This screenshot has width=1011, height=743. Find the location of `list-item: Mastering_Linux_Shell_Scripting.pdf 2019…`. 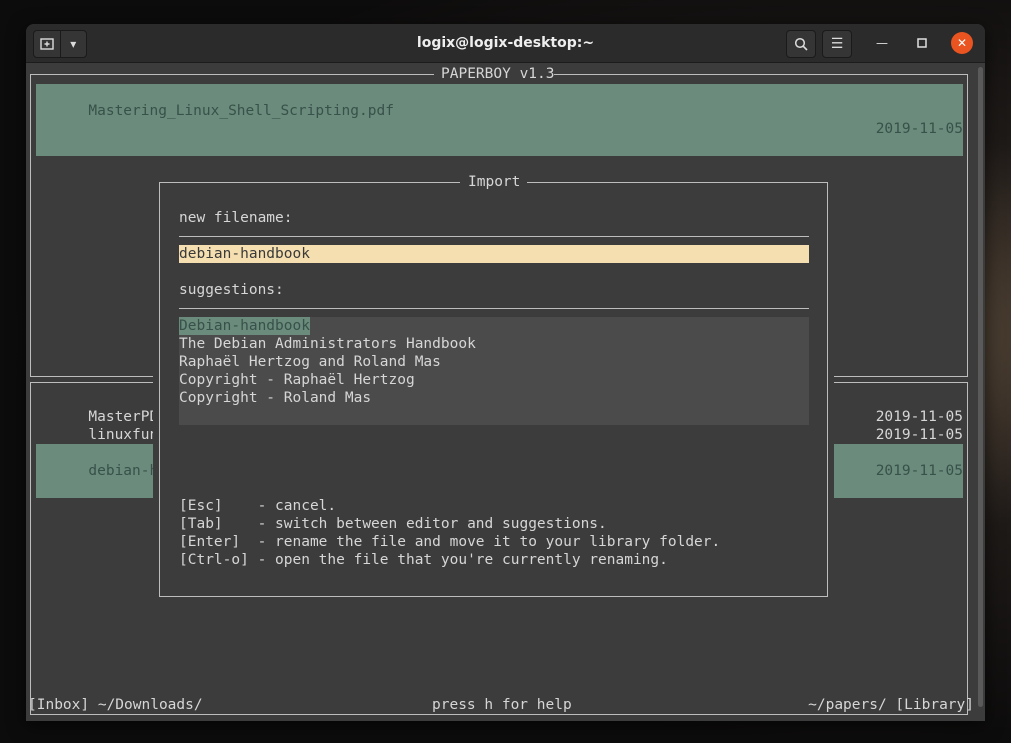

list-item: Mastering_Linux_Shell_Scripting.pdf 2019… is located at coordinates (499, 120).